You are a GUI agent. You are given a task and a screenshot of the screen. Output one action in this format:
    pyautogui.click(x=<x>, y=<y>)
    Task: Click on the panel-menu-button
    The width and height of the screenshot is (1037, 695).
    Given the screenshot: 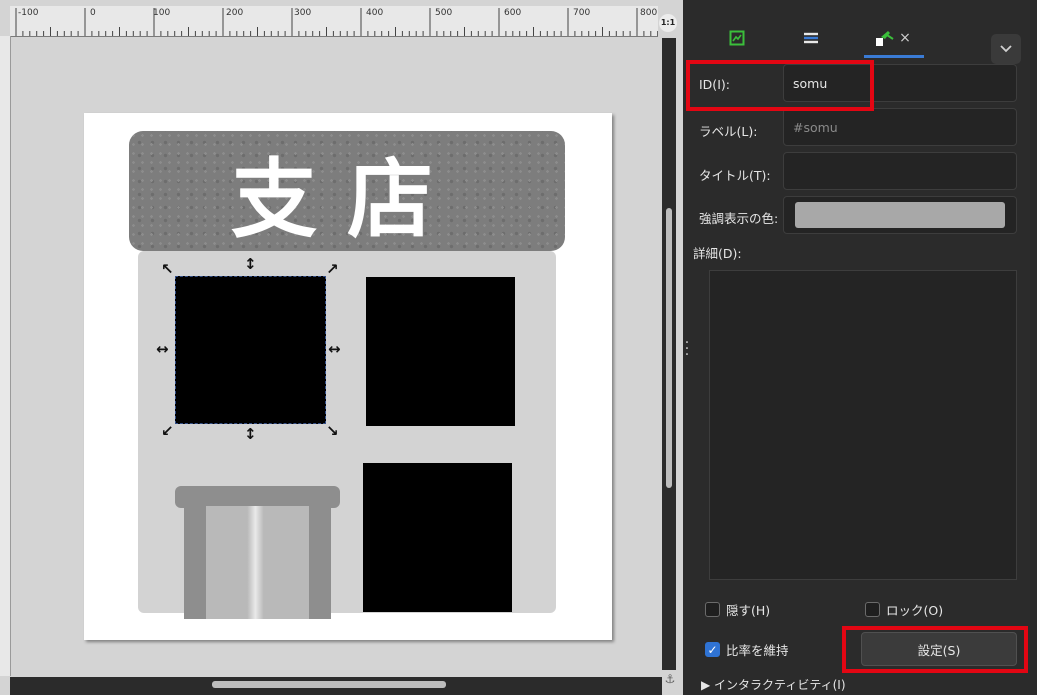 What is the action you would take?
    pyautogui.click(x=1006, y=49)
    